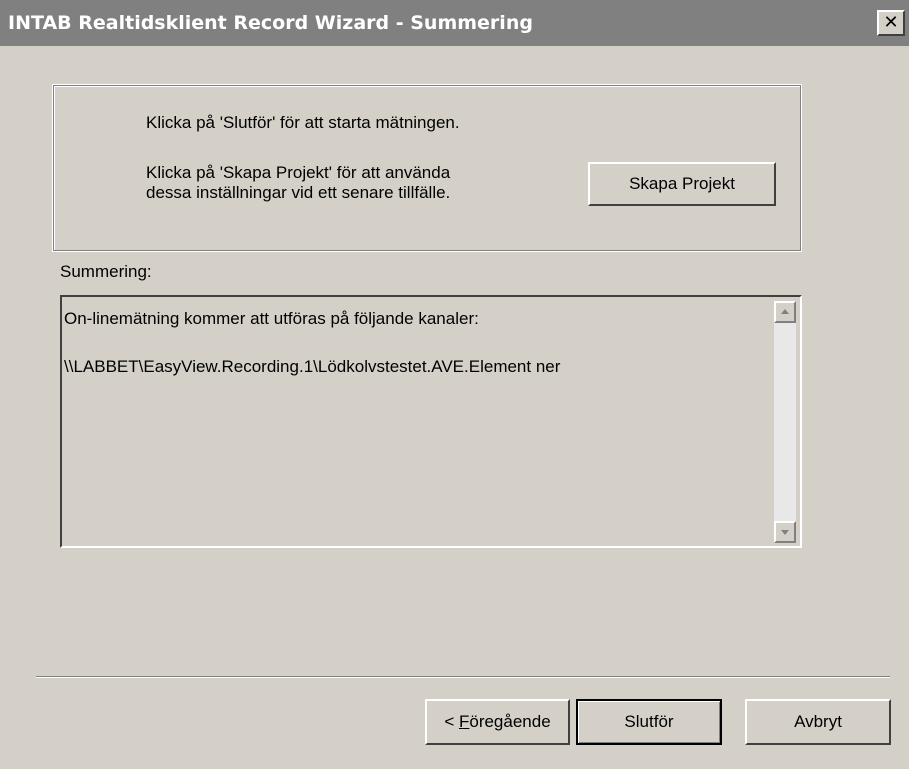  Describe the element at coordinates (106, 271) in the screenshot. I see `summary-label: Summering:` at that location.